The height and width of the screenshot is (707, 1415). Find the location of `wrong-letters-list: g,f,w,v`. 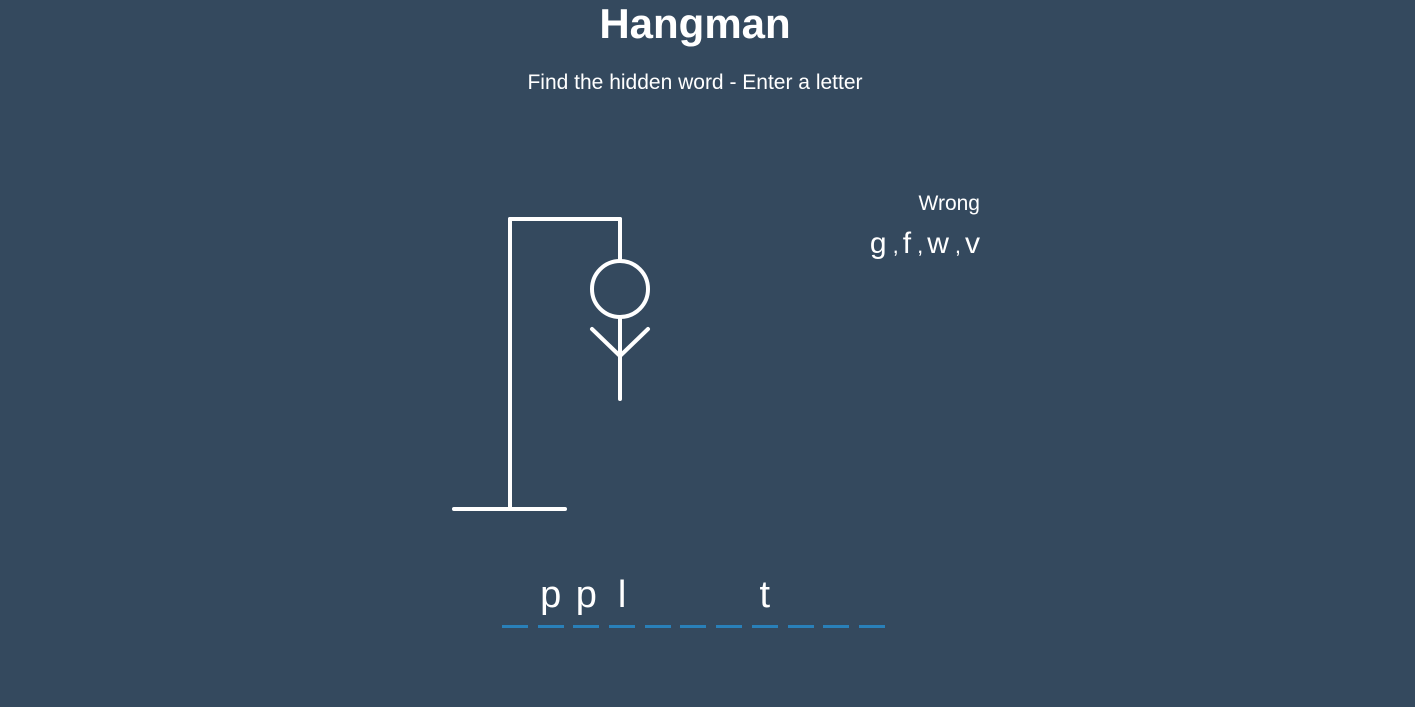

wrong-letters-list: g,f,w,v is located at coordinates (880, 245).